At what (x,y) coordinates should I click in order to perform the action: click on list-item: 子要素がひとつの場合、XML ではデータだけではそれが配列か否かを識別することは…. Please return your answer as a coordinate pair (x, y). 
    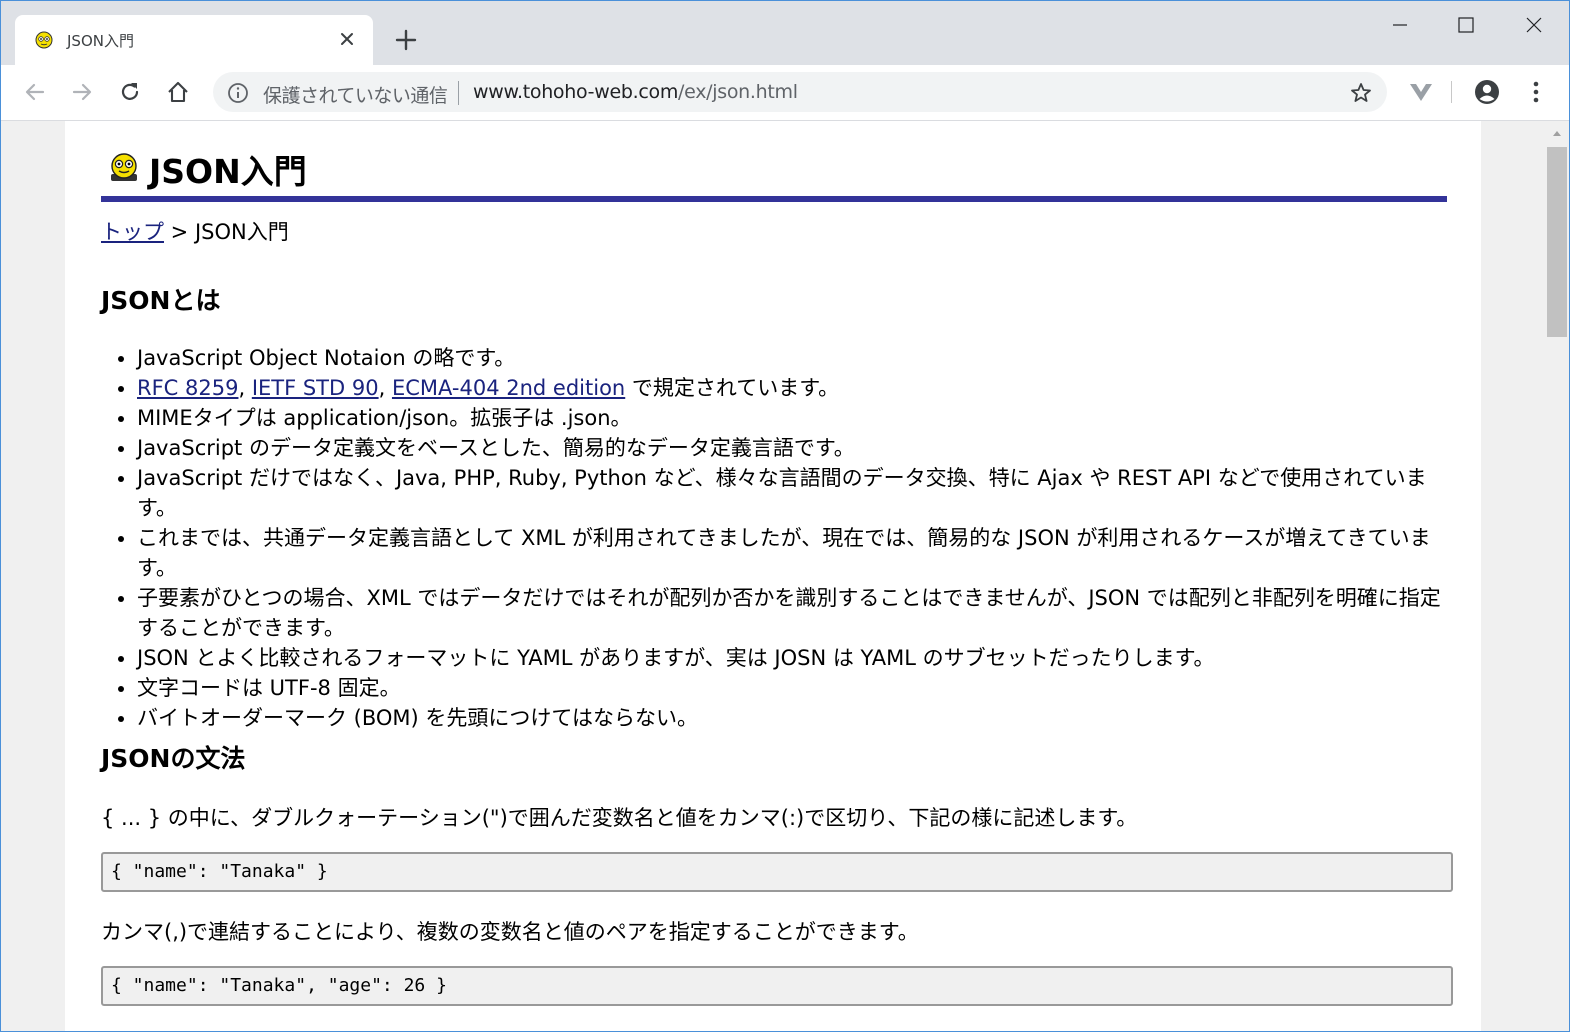
    Looking at the image, I should click on (792, 613).